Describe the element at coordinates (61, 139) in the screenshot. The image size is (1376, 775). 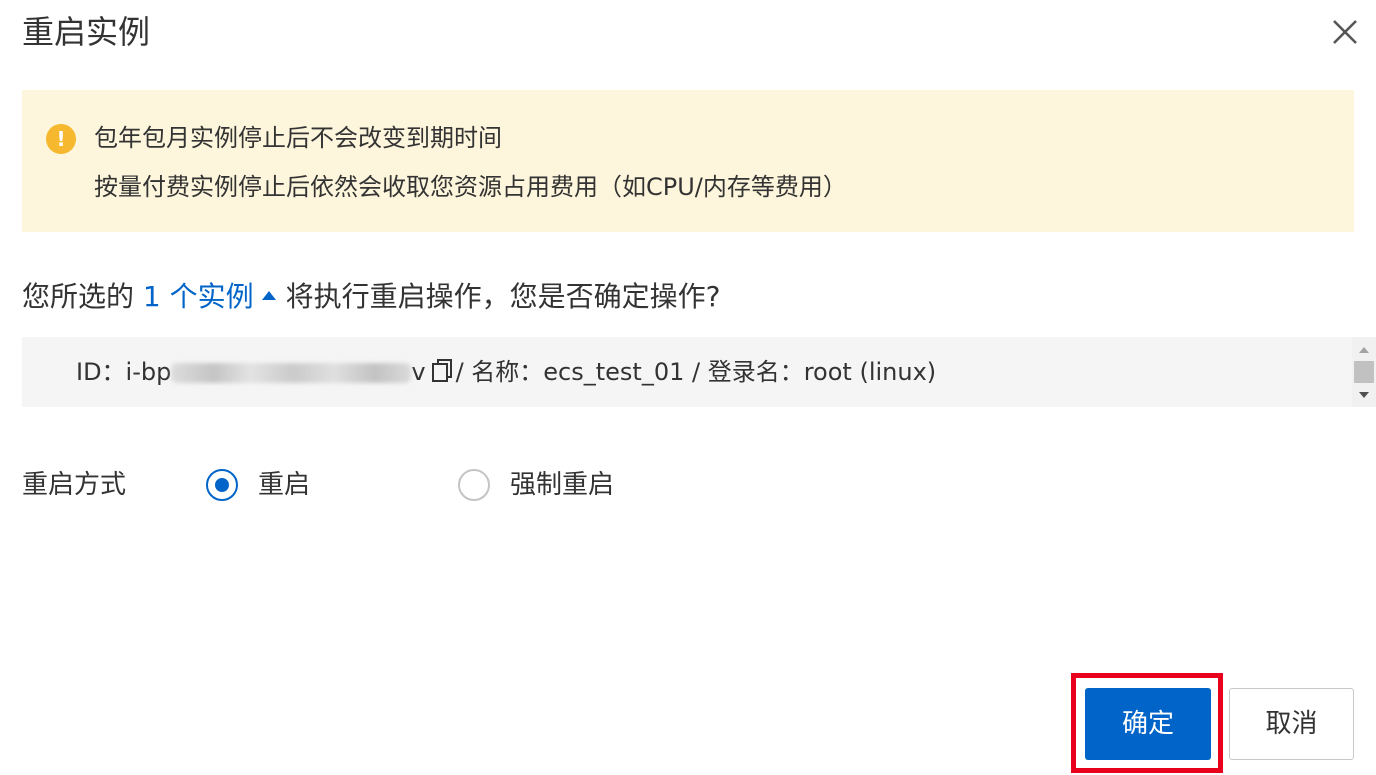
I see `warning-icon: !` at that location.